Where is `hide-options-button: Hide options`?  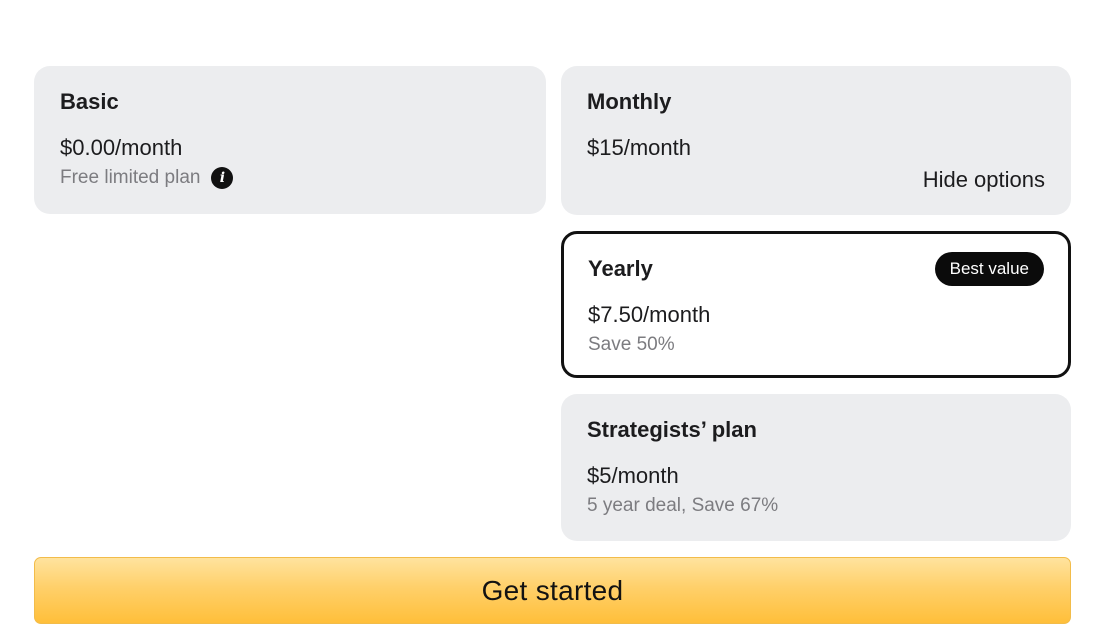 hide-options-button: Hide options is located at coordinates (984, 180).